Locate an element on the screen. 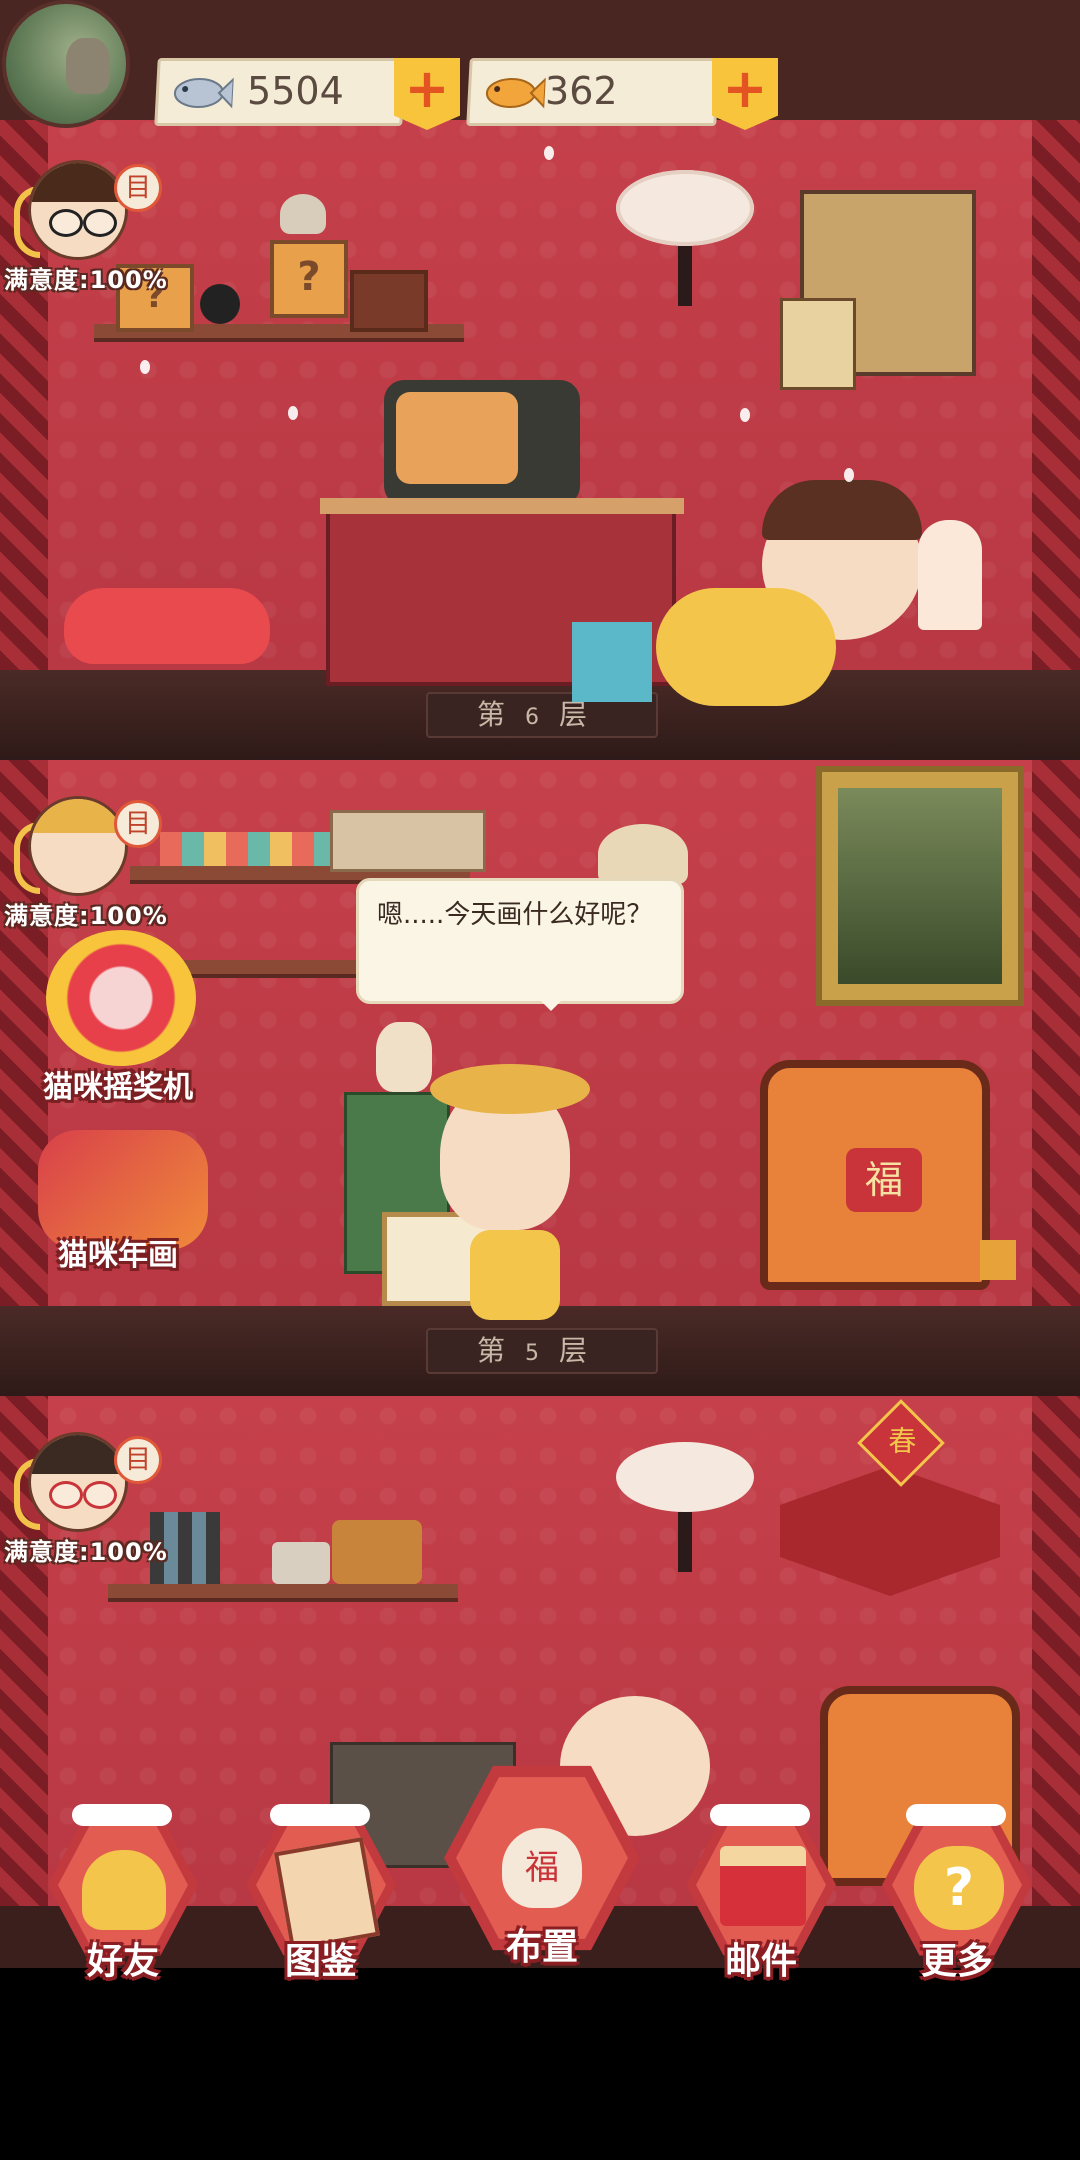  cat-lottery-button: 猫咪摇奖机 is located at coordinates (118, 1017).